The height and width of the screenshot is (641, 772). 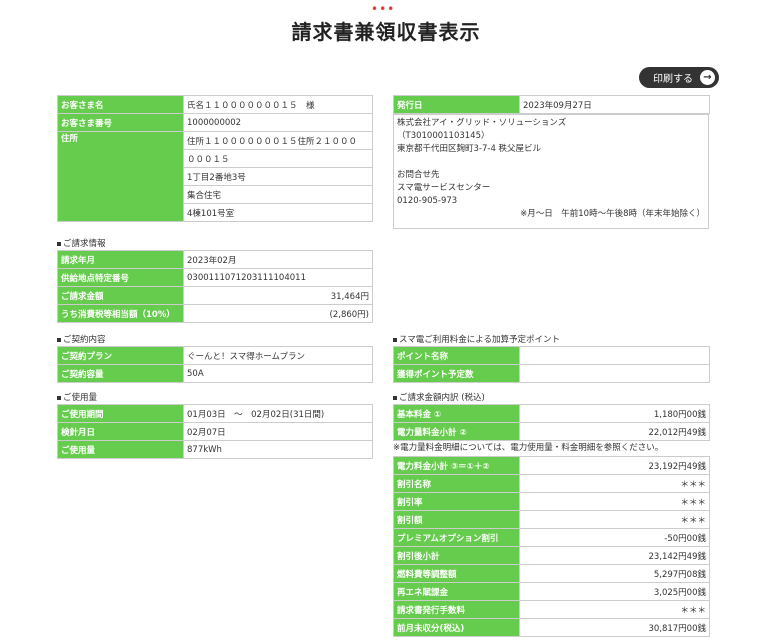 I want to click on page-title: 請求書兼領収書表示, so click(x=386, y=32).